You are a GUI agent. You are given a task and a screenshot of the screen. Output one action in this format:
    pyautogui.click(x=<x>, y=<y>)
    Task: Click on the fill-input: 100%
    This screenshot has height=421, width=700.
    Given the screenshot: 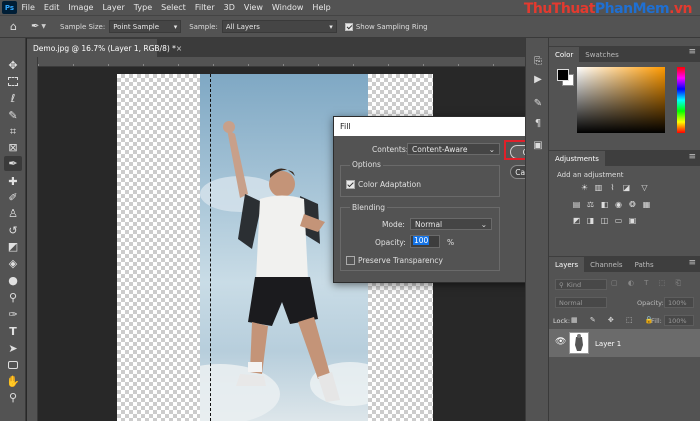 What is the action you would take?
    pyautogui.click(x=679, y=320)
    